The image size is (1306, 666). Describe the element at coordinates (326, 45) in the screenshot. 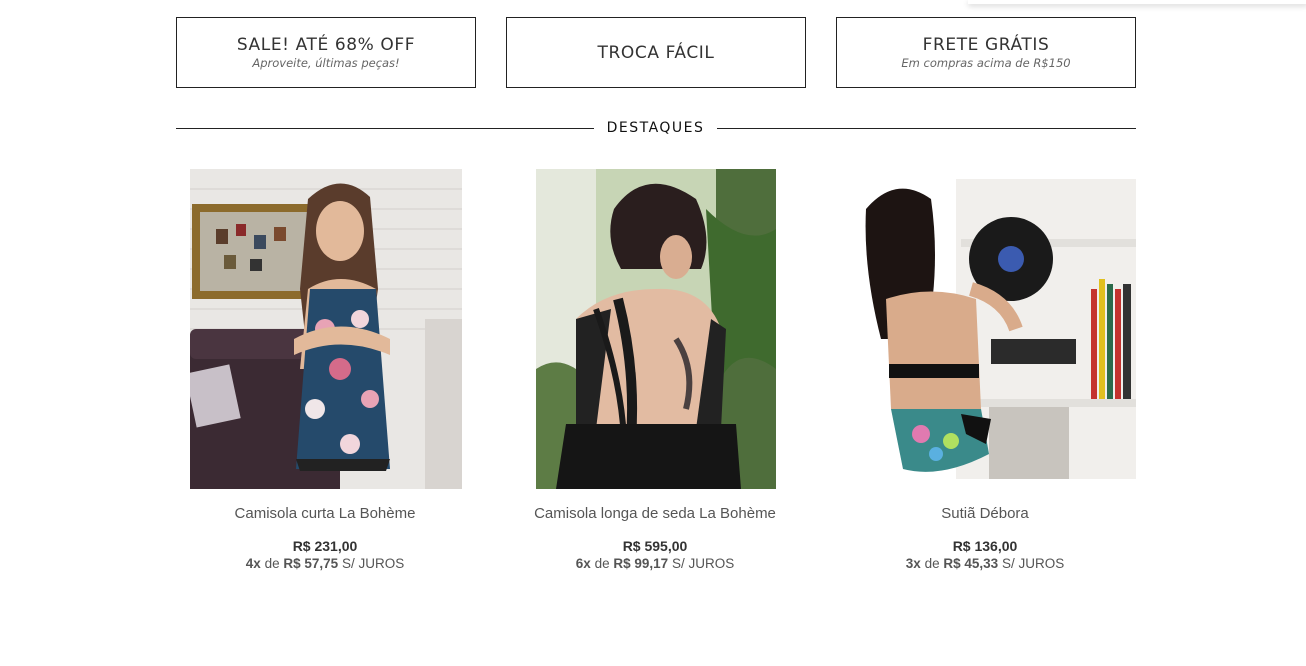

I see `sale-banner-title: SALE! ATÉ 68% OFF` at that location.